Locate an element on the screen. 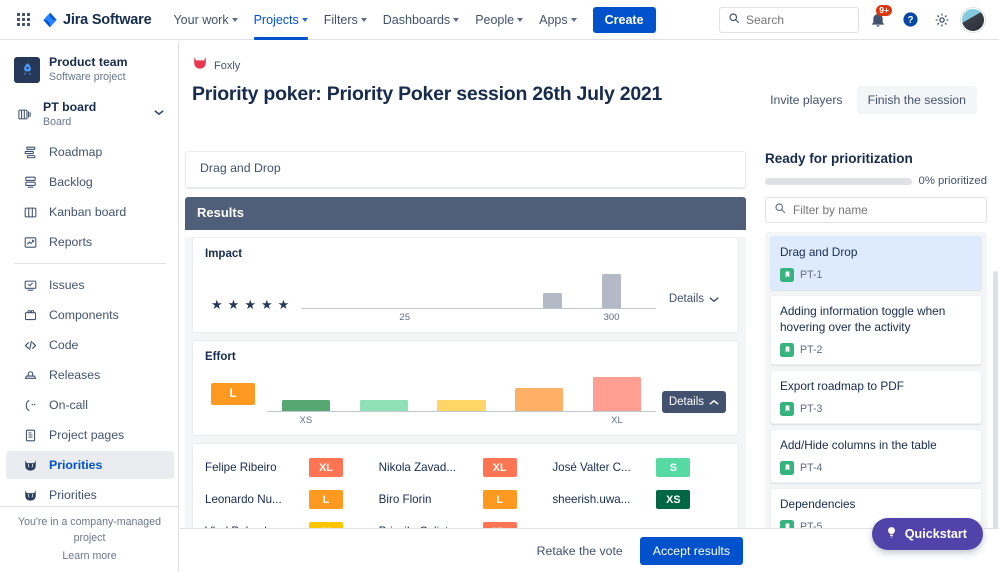  nav-label: Dashboards is located at coordinates (416, 19).